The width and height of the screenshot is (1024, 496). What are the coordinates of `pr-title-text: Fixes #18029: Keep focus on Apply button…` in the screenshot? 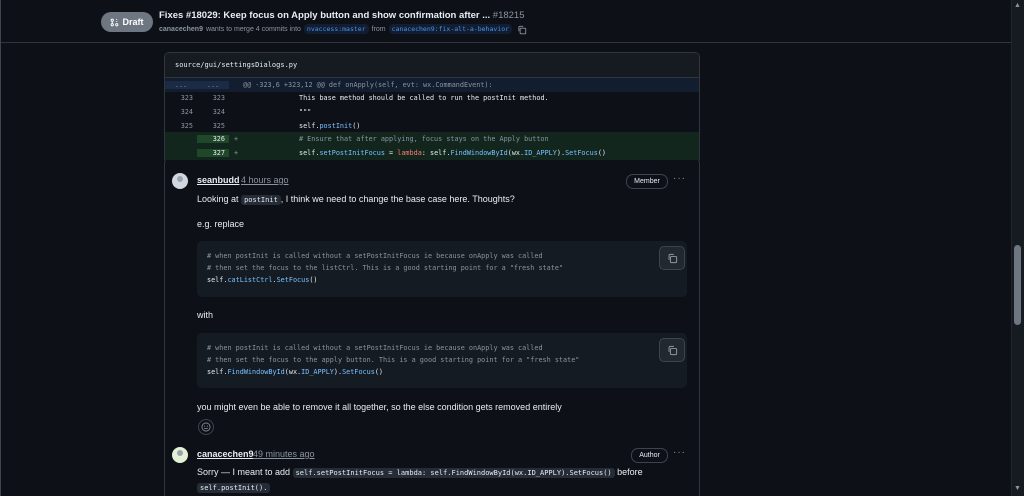 It's located at (324, 15).